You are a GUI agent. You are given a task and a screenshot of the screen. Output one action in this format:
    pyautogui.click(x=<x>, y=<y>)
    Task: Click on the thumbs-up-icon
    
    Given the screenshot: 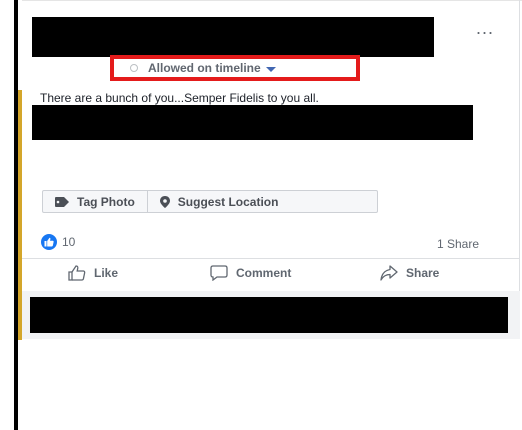 What is the action you would take?
    pyautogui.click(x=77, y=273)
    